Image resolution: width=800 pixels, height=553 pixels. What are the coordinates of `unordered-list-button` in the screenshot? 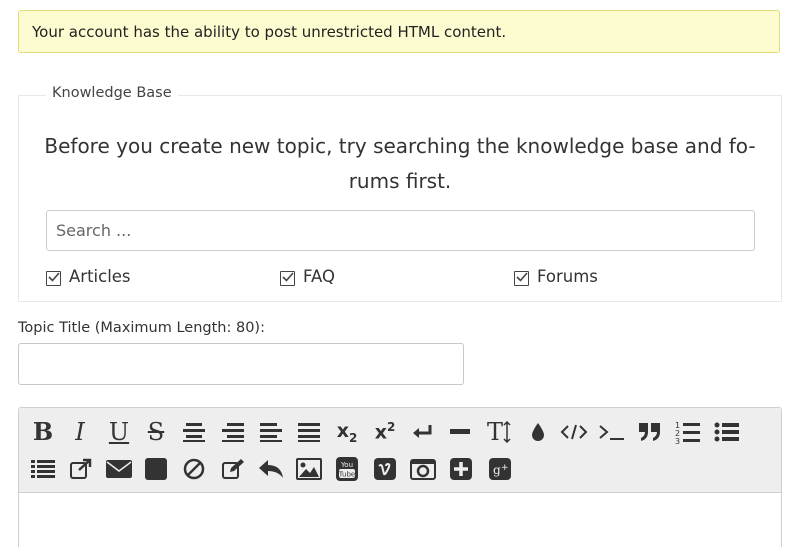 It's located at (727, 432).